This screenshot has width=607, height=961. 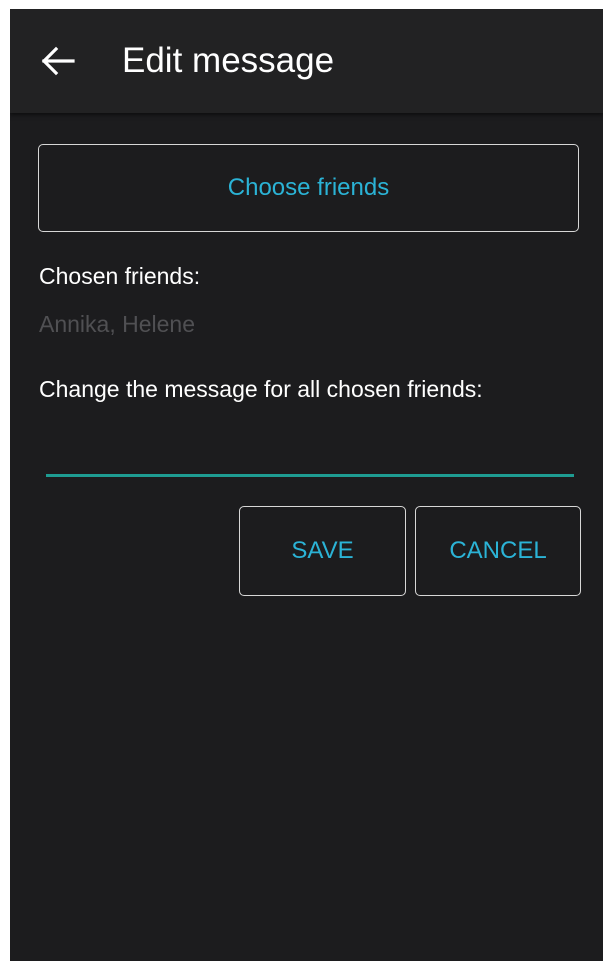 What do you see at coordinates (308, 188) in the screenshot?
I see `choose-friends-button: Choose friends` at bounding box center [308, 188].